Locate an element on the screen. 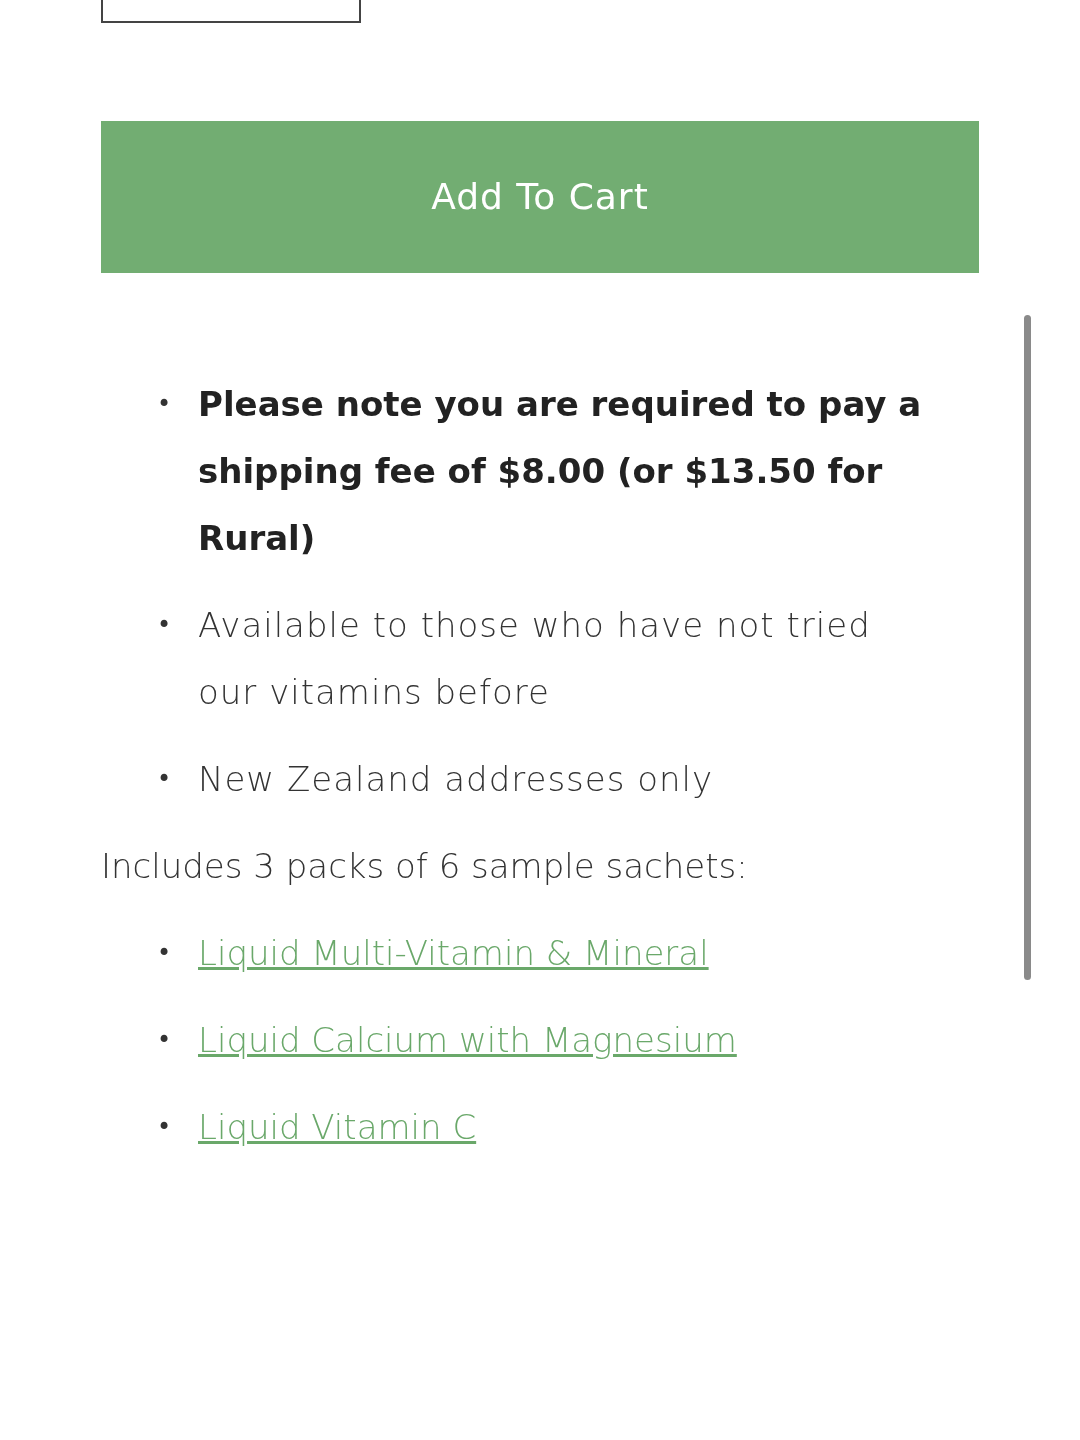  scrollbar is located at coordinates (1027, 647).